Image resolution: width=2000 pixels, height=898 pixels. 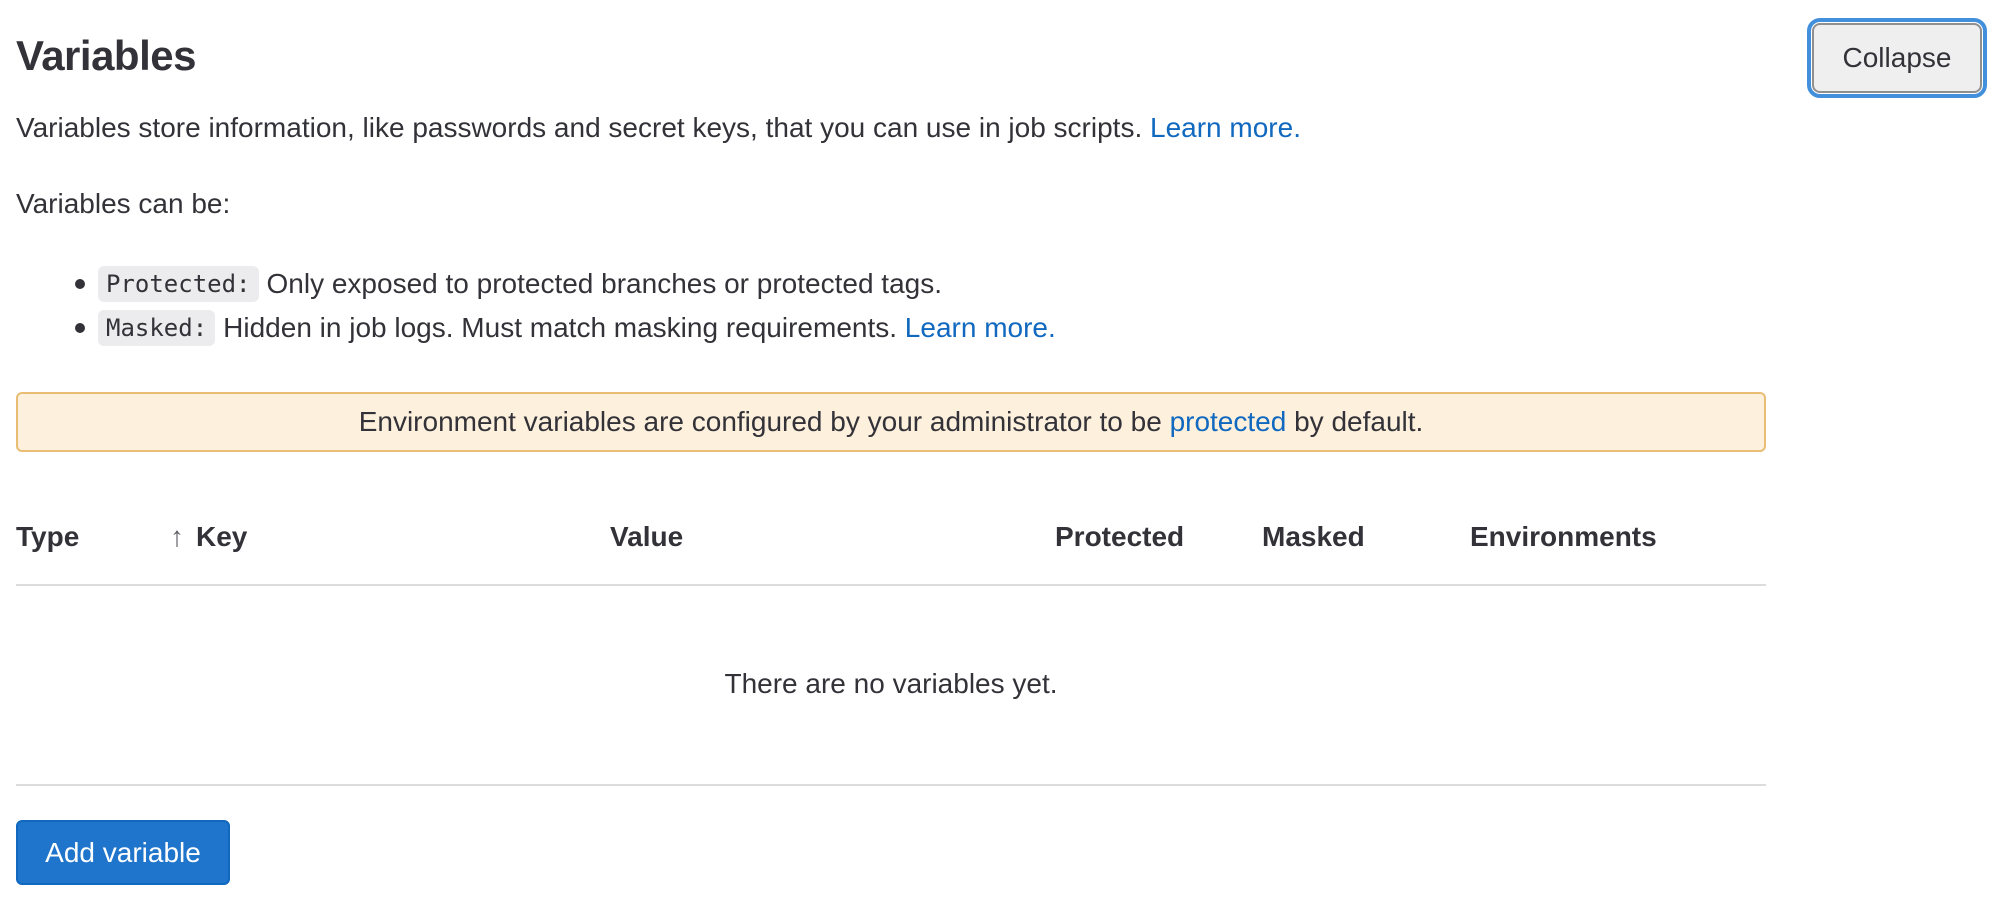 I want to click on learn-more-link: Learn more., so click(x=1225, y=127).